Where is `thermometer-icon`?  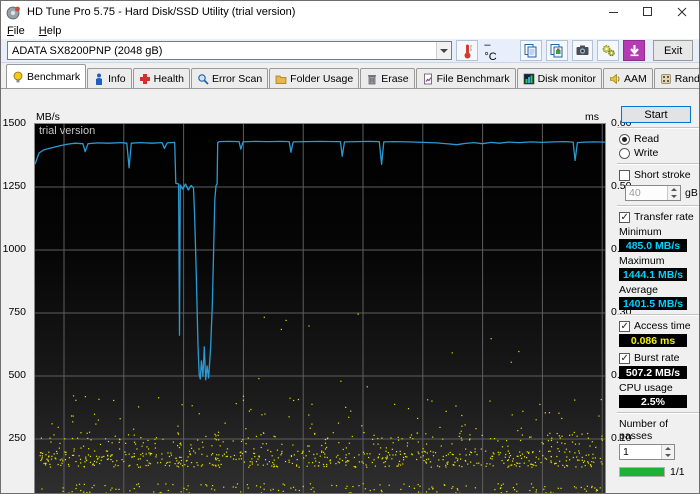 thermometer-icon is located at coordinates (467, 50).